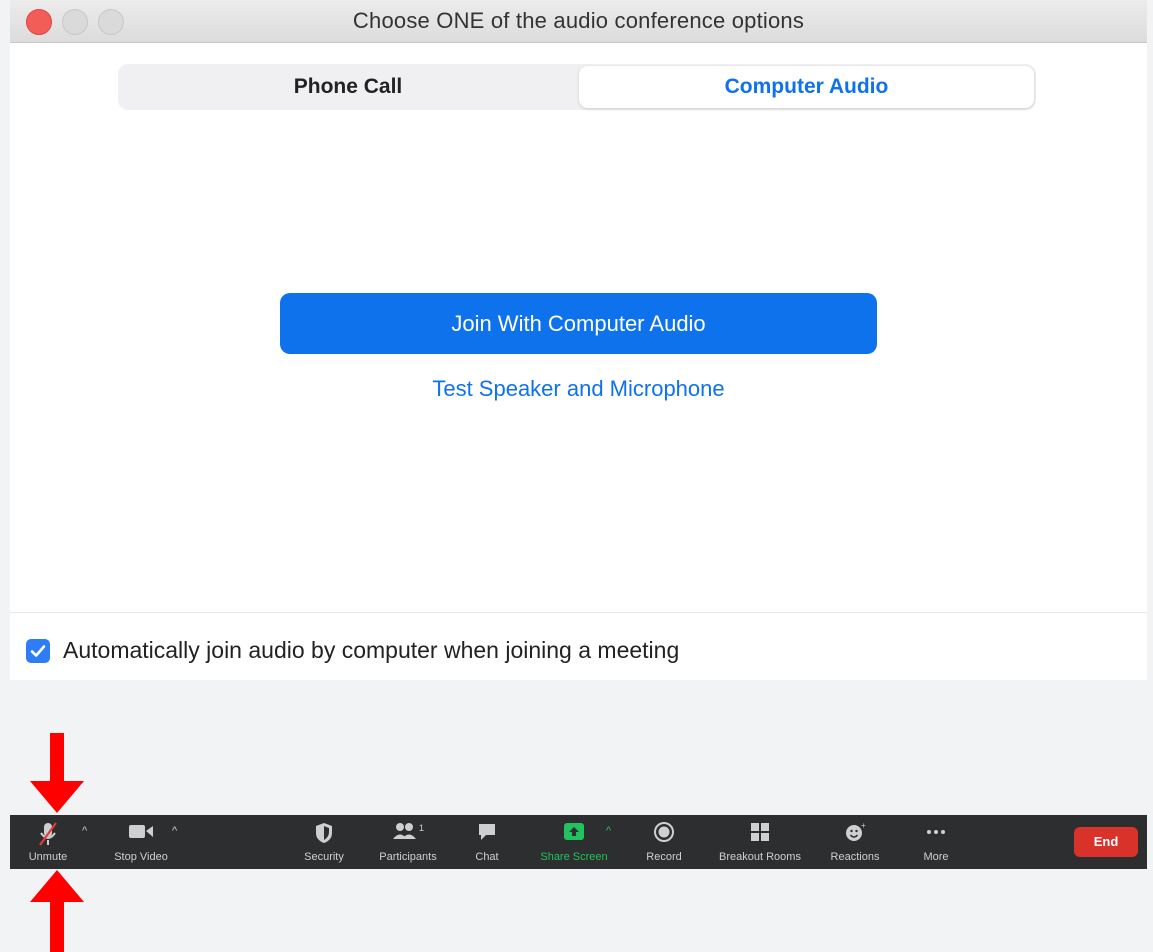 This screenshot has height=952, width=1153. What do you see at coordinates (487, 857) in the screenshot?
I see `chat-label: Chat` at bounding box center [487, 857].